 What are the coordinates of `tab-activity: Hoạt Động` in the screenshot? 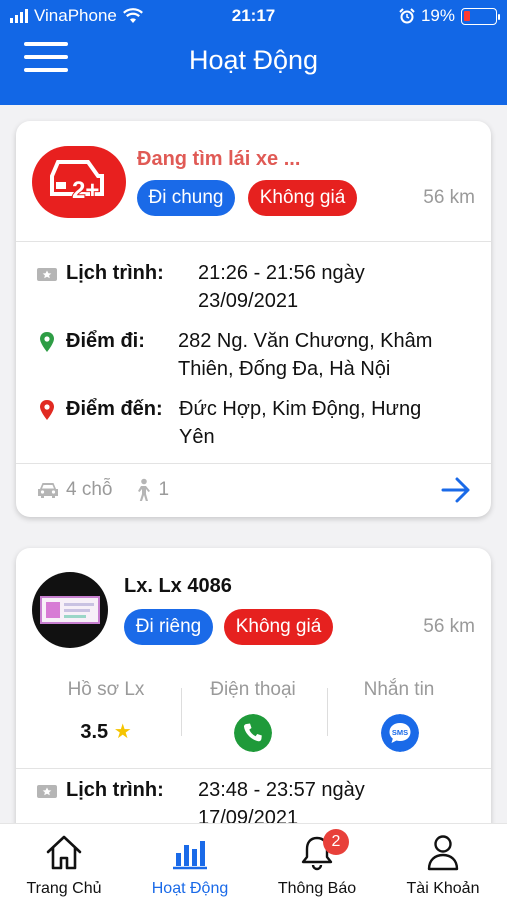 It's located at (190, 862).